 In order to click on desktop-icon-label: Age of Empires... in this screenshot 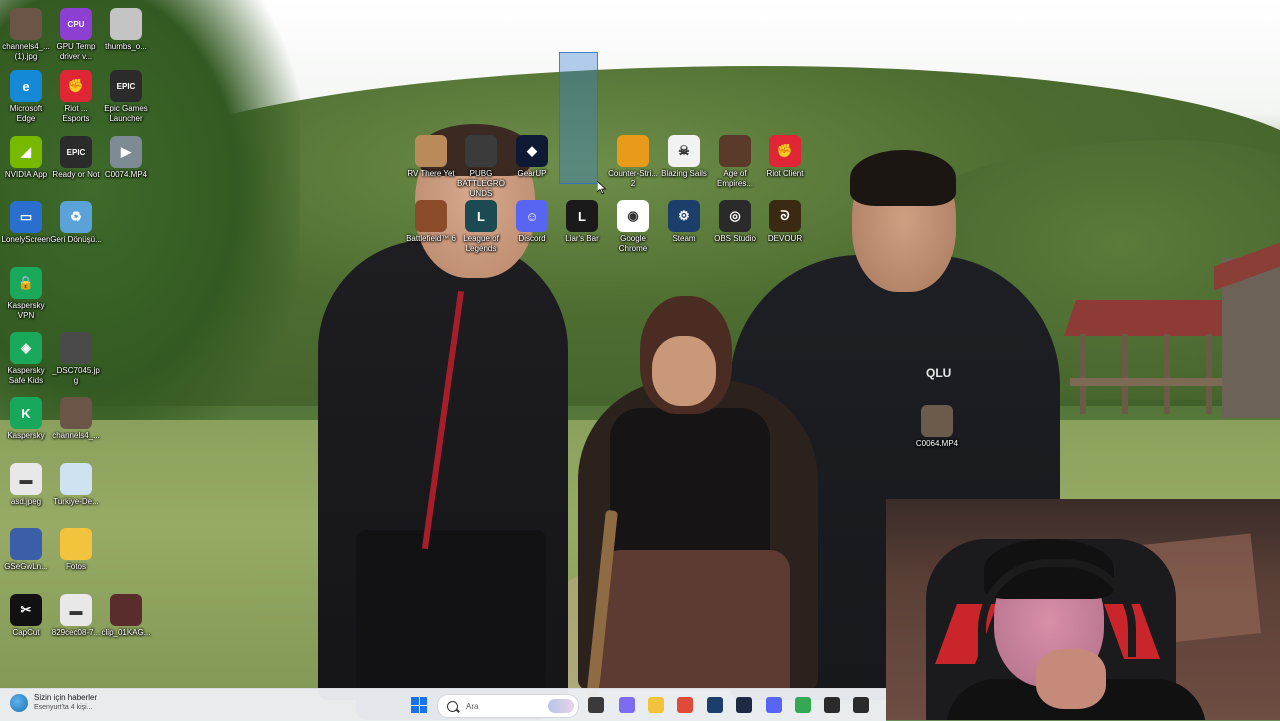, I will do `click(734, 178)`.